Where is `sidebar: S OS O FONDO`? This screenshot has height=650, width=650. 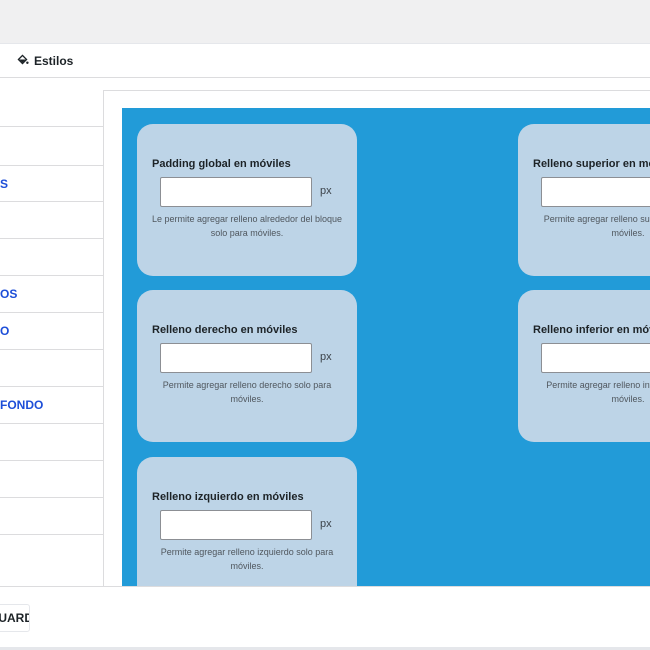 sidebar: S OS O FONDO is located at coordinates (52, 338).